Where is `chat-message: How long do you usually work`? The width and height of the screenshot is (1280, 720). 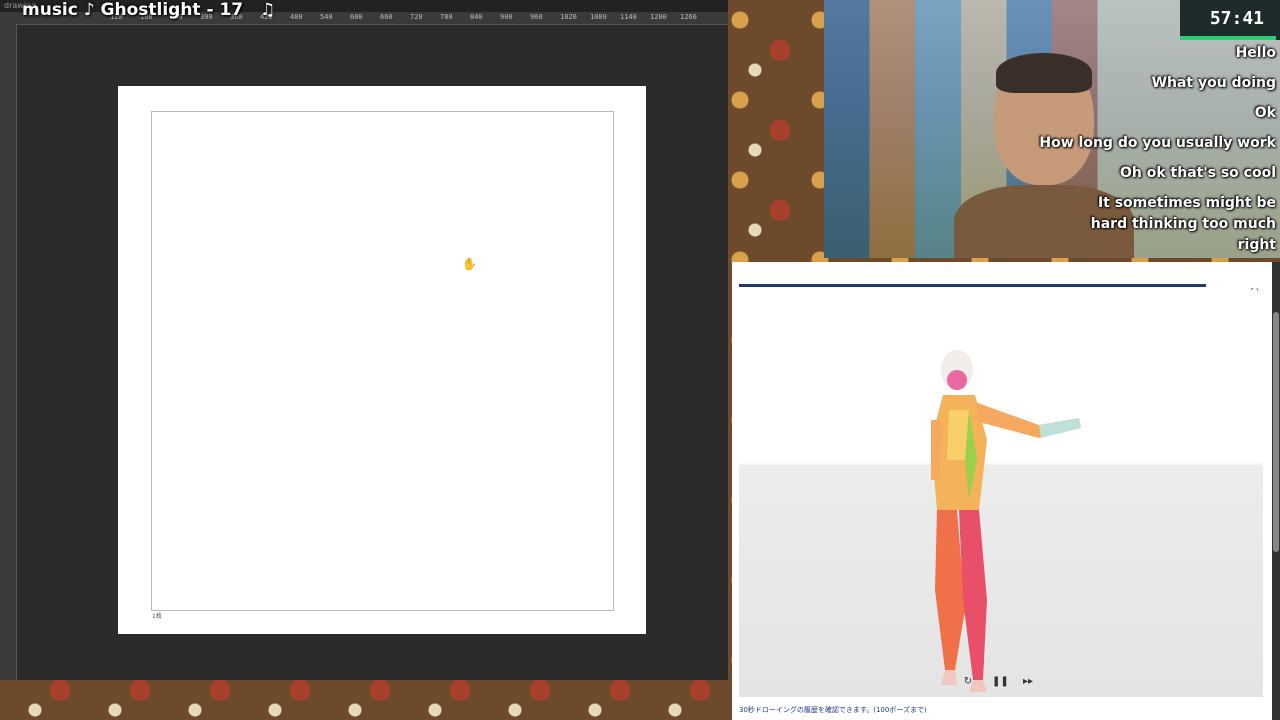 chat-message: How long do you usually work is located at coordinates (1157, 143).